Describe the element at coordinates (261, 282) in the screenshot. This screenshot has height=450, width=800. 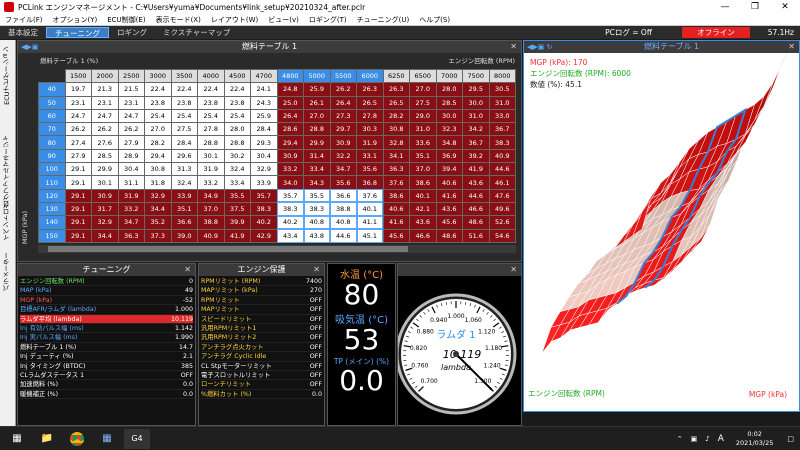
I see `list-item: RPMリミット (RPM) 7400` at that location.